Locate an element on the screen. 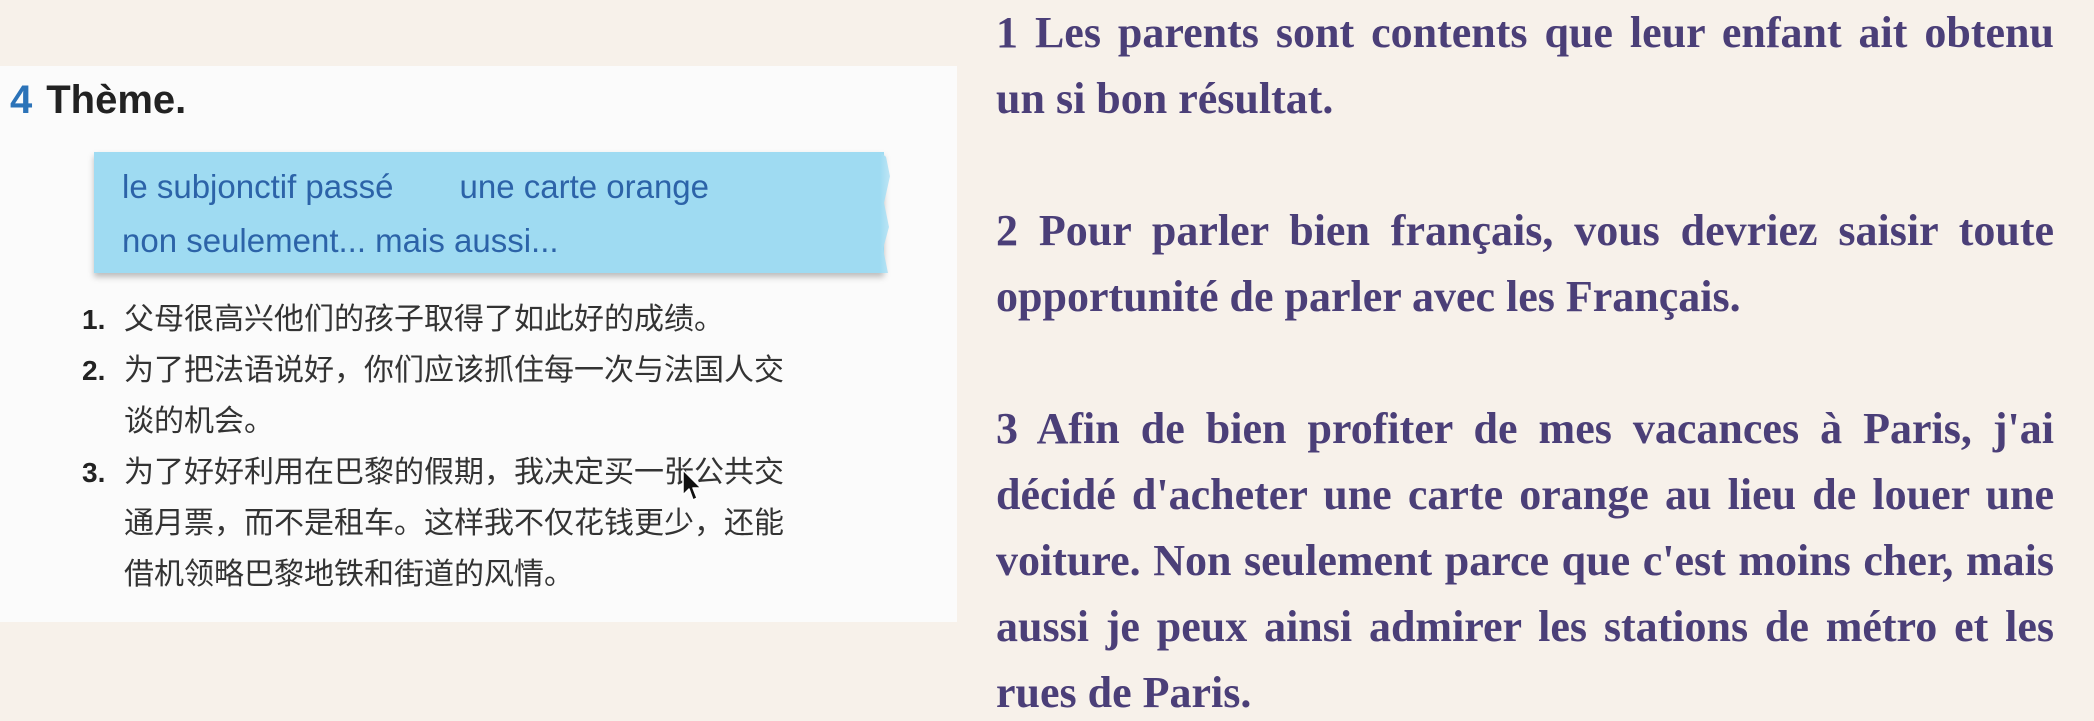  vocab-term: une carte orange is located at coordinates (584, 186).